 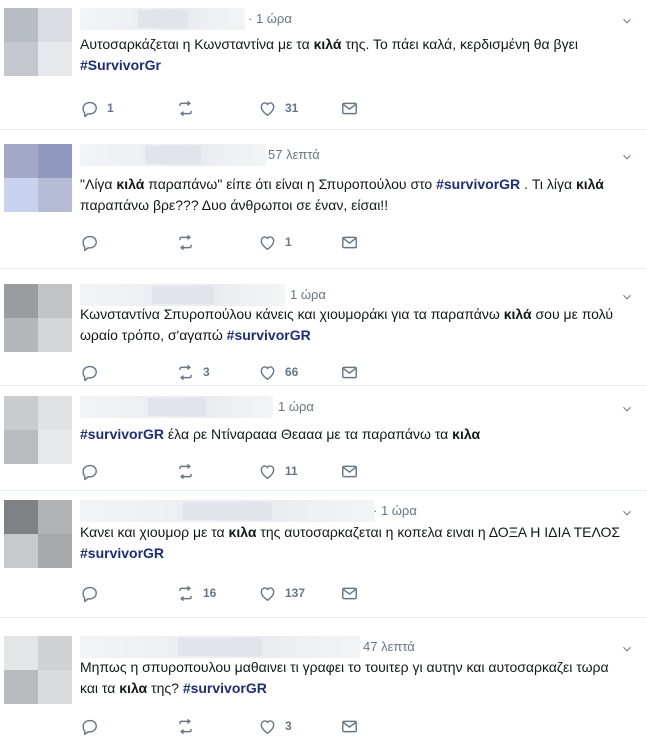 I want to click on retweet-button: 16, so click(x=196, y=593).